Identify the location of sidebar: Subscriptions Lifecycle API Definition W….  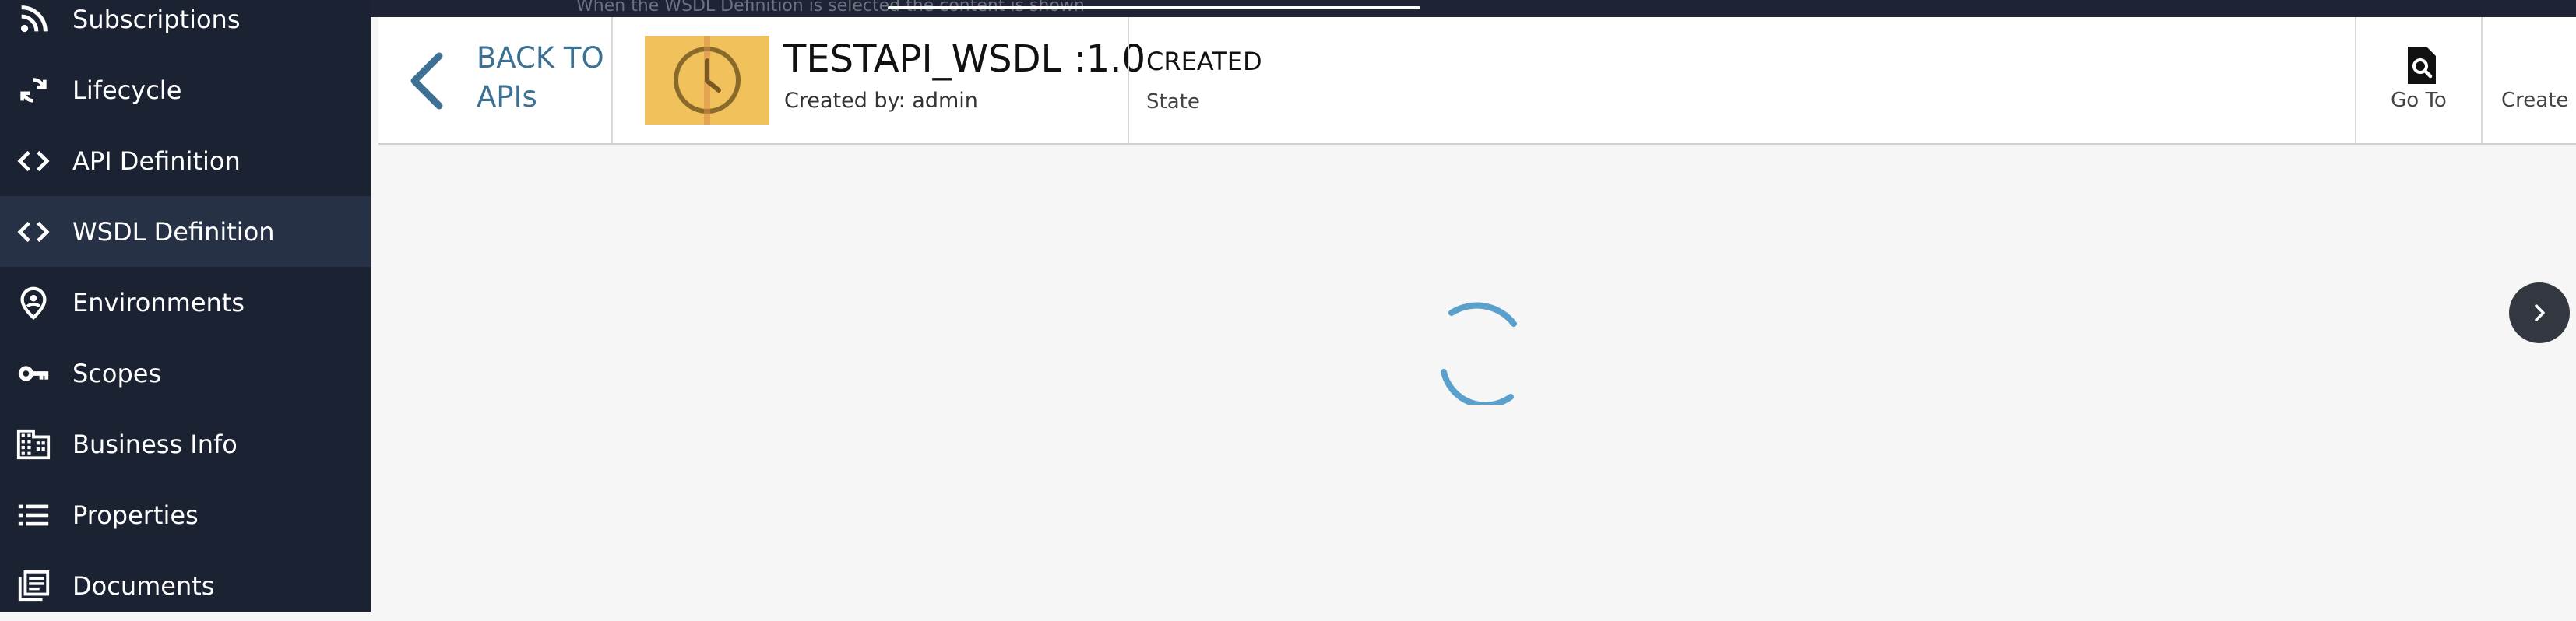
(185, 306).